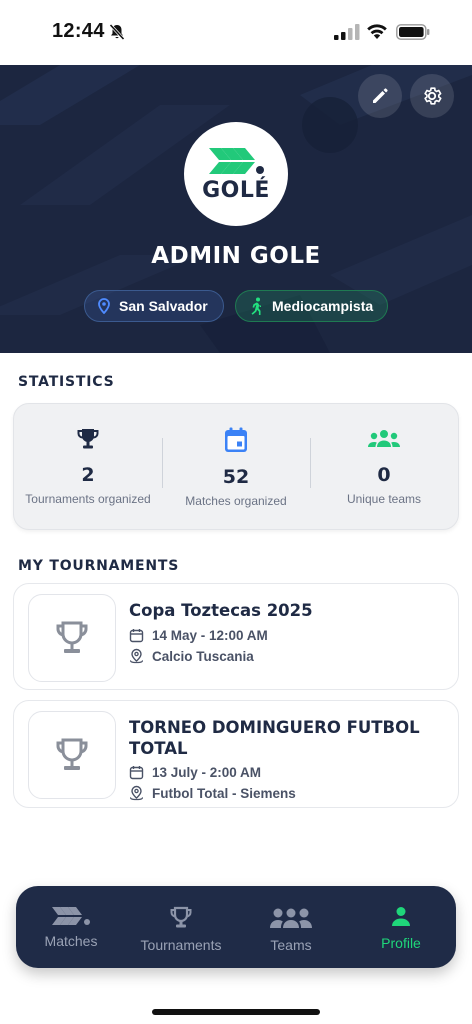 The image size is (472, 1024). I want to click on bottom-nav: Matches Tournaments Teams Profile, so click(236, 927).